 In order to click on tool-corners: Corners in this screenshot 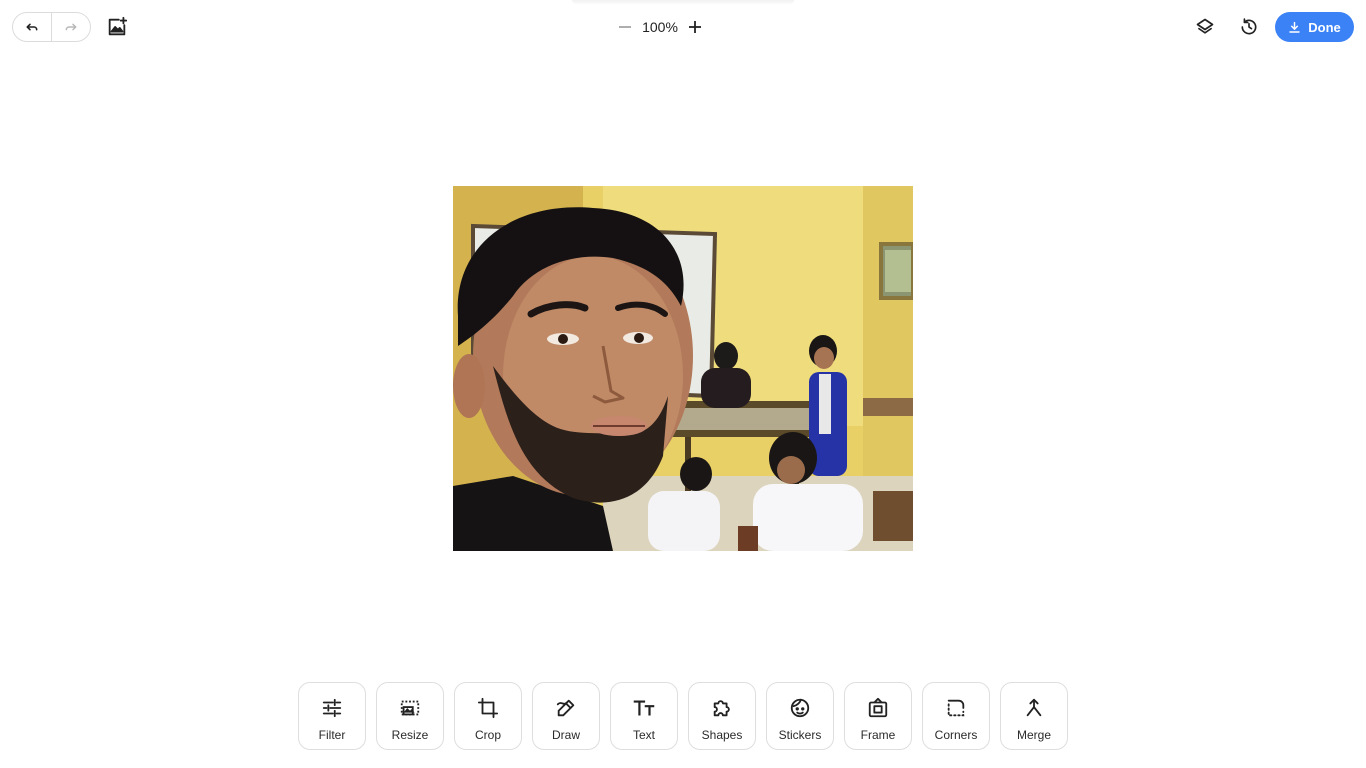, I will do `click(956, 716)`.